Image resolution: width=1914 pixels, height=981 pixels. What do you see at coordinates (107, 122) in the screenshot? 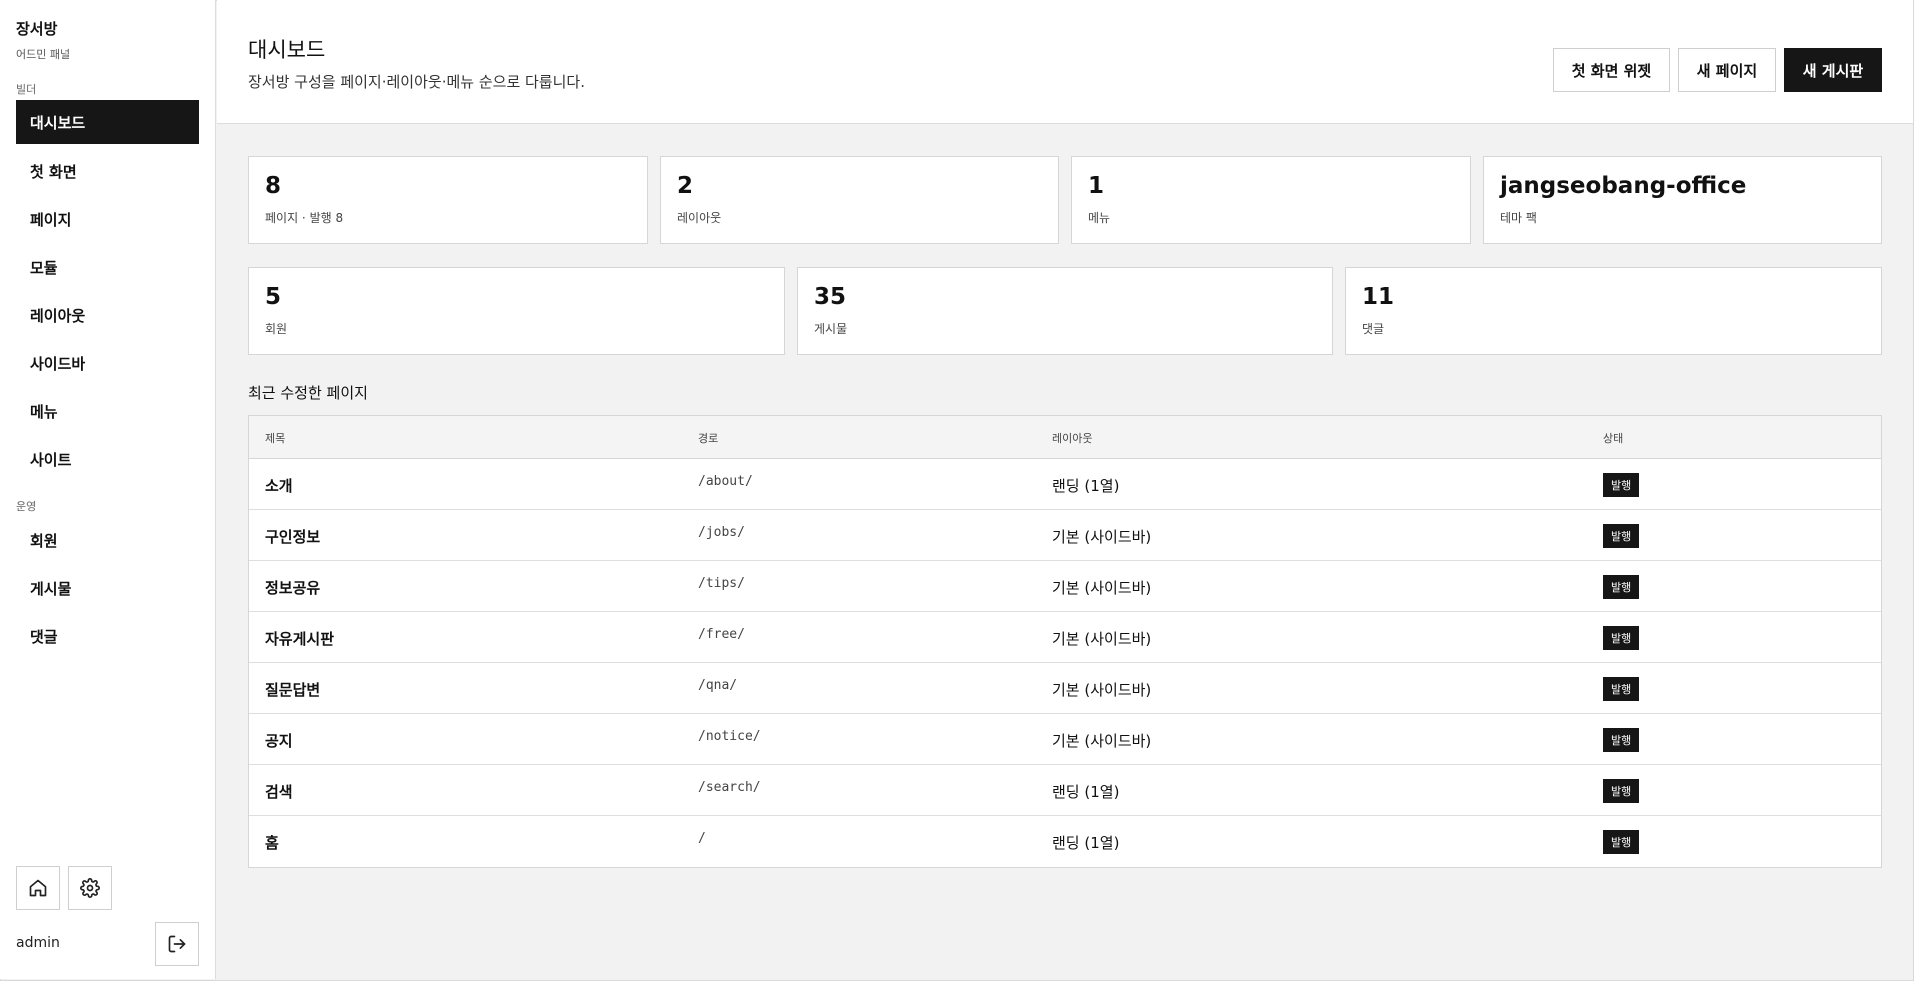
I see `sidebar-item-dashboard: 대시보드` at bounding box center [107, 122].